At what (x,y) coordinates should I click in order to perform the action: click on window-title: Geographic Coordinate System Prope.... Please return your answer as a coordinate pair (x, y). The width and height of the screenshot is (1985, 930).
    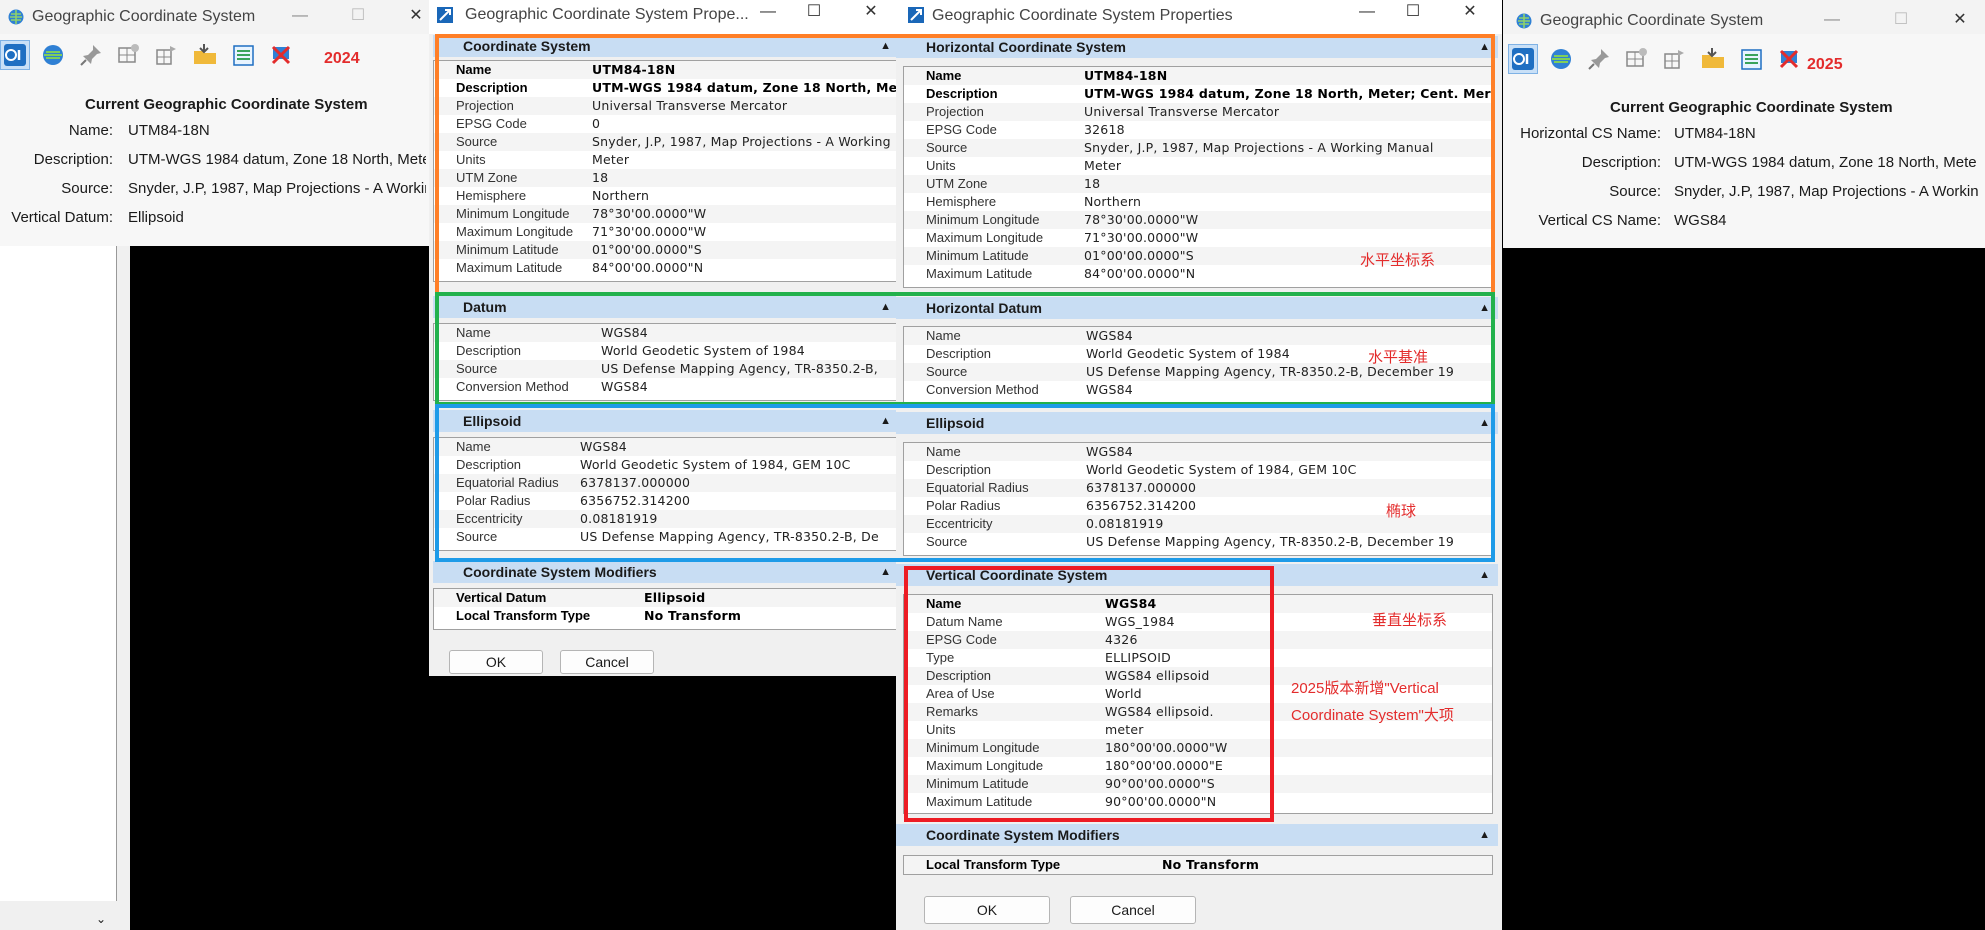
    Looking at the image, I should click on (607, 14).